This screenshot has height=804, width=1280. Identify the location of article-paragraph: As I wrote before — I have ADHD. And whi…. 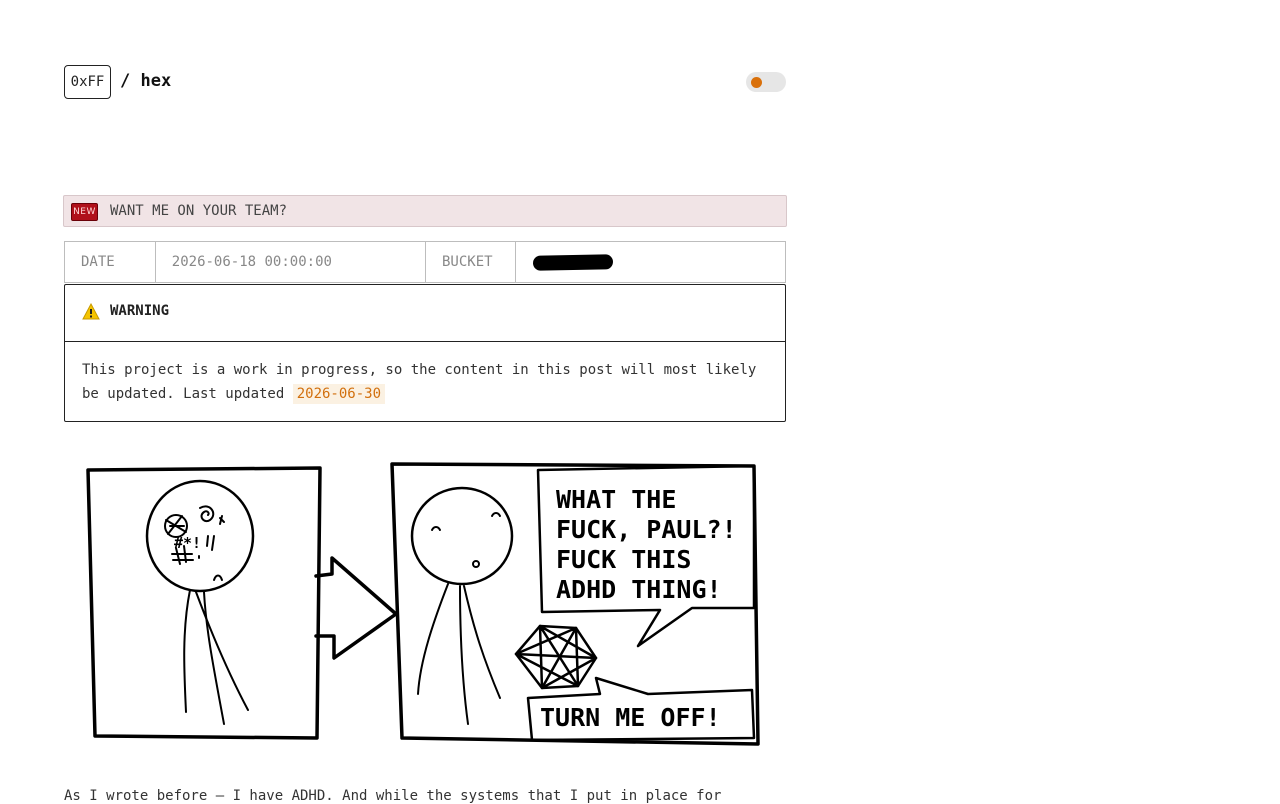
(393, 796).